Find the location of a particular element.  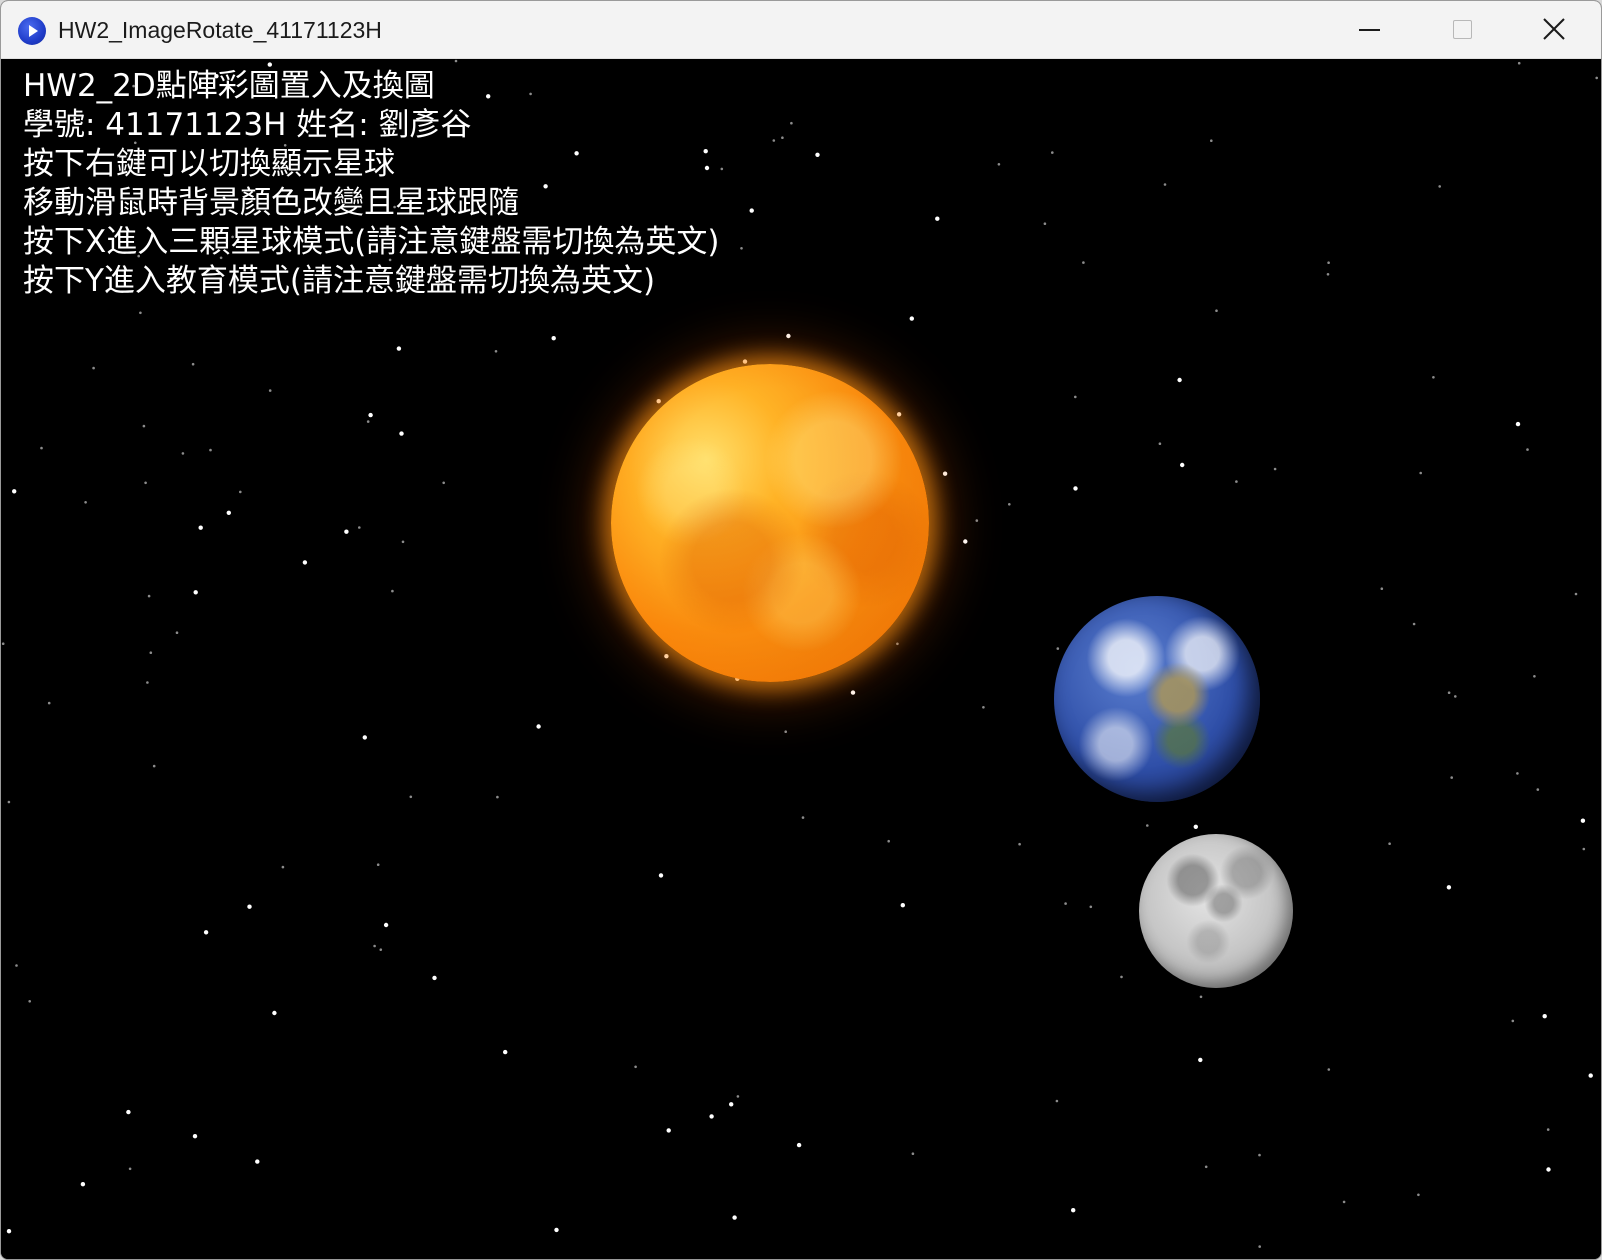

maximize-button is located at coordinates (1463, 29).